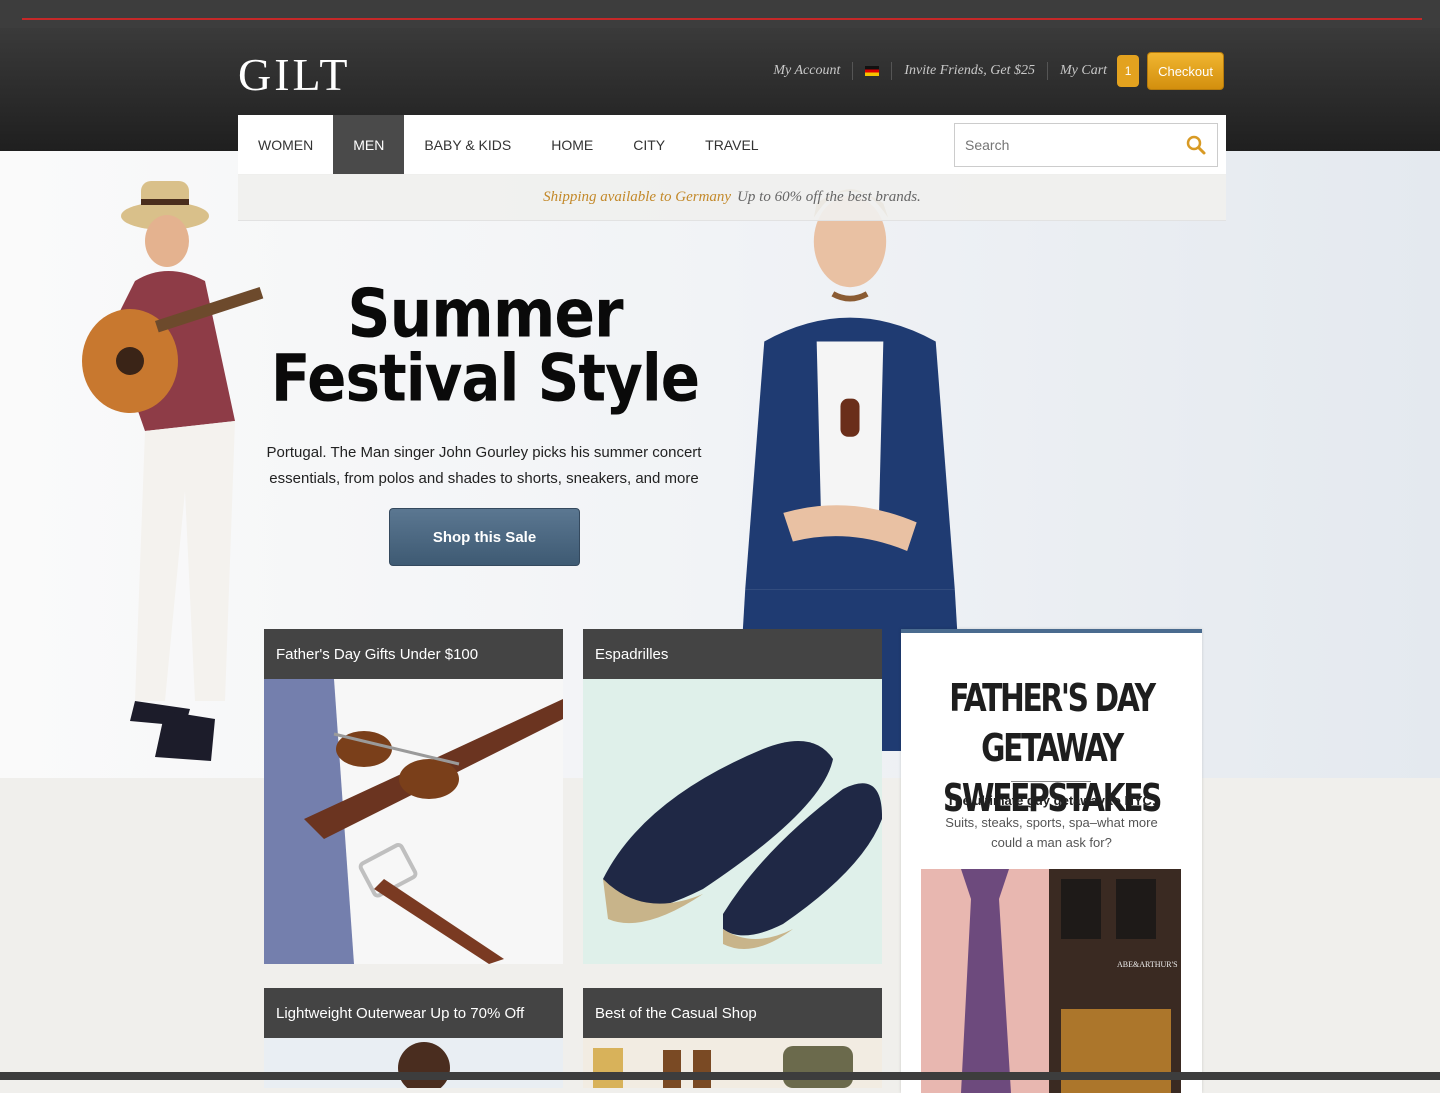 The height and width of the screenshot is (1093, 1440). Describe the element at coordinates (285, 144) in the screenshot. I see `nav-item-women: WOMEN` at that location.